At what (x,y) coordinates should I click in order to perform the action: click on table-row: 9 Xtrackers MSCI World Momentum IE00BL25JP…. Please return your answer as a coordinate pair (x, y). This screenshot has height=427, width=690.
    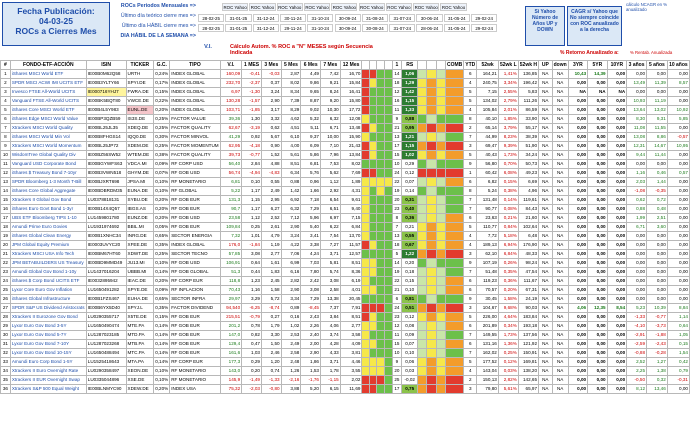
    Looking at the image, I should click on (345, 146).